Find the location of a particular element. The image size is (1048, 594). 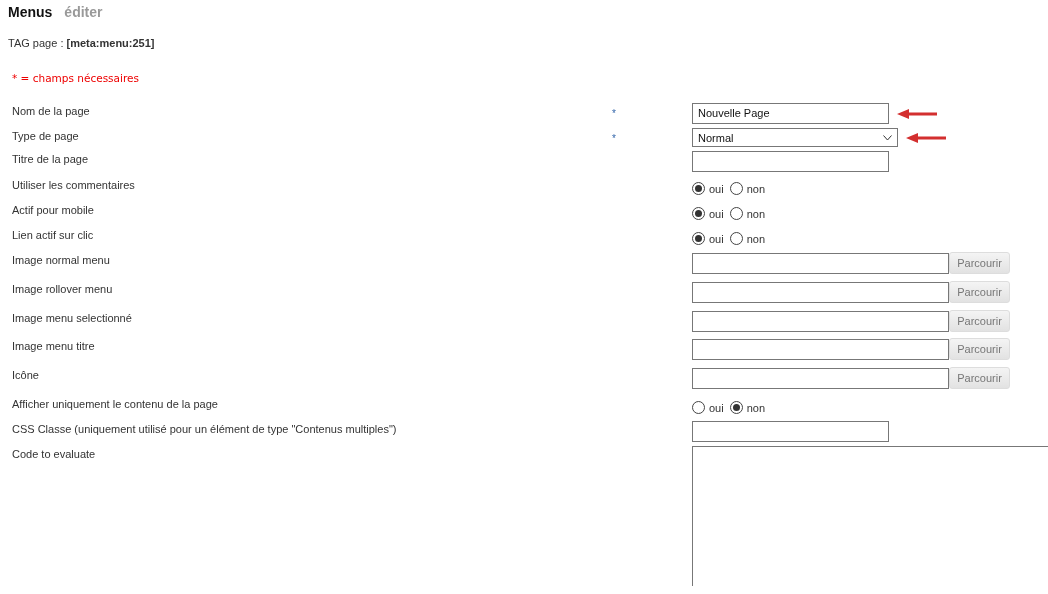

required-note: * = champs nécessaires is located at coordinates (76, 79).